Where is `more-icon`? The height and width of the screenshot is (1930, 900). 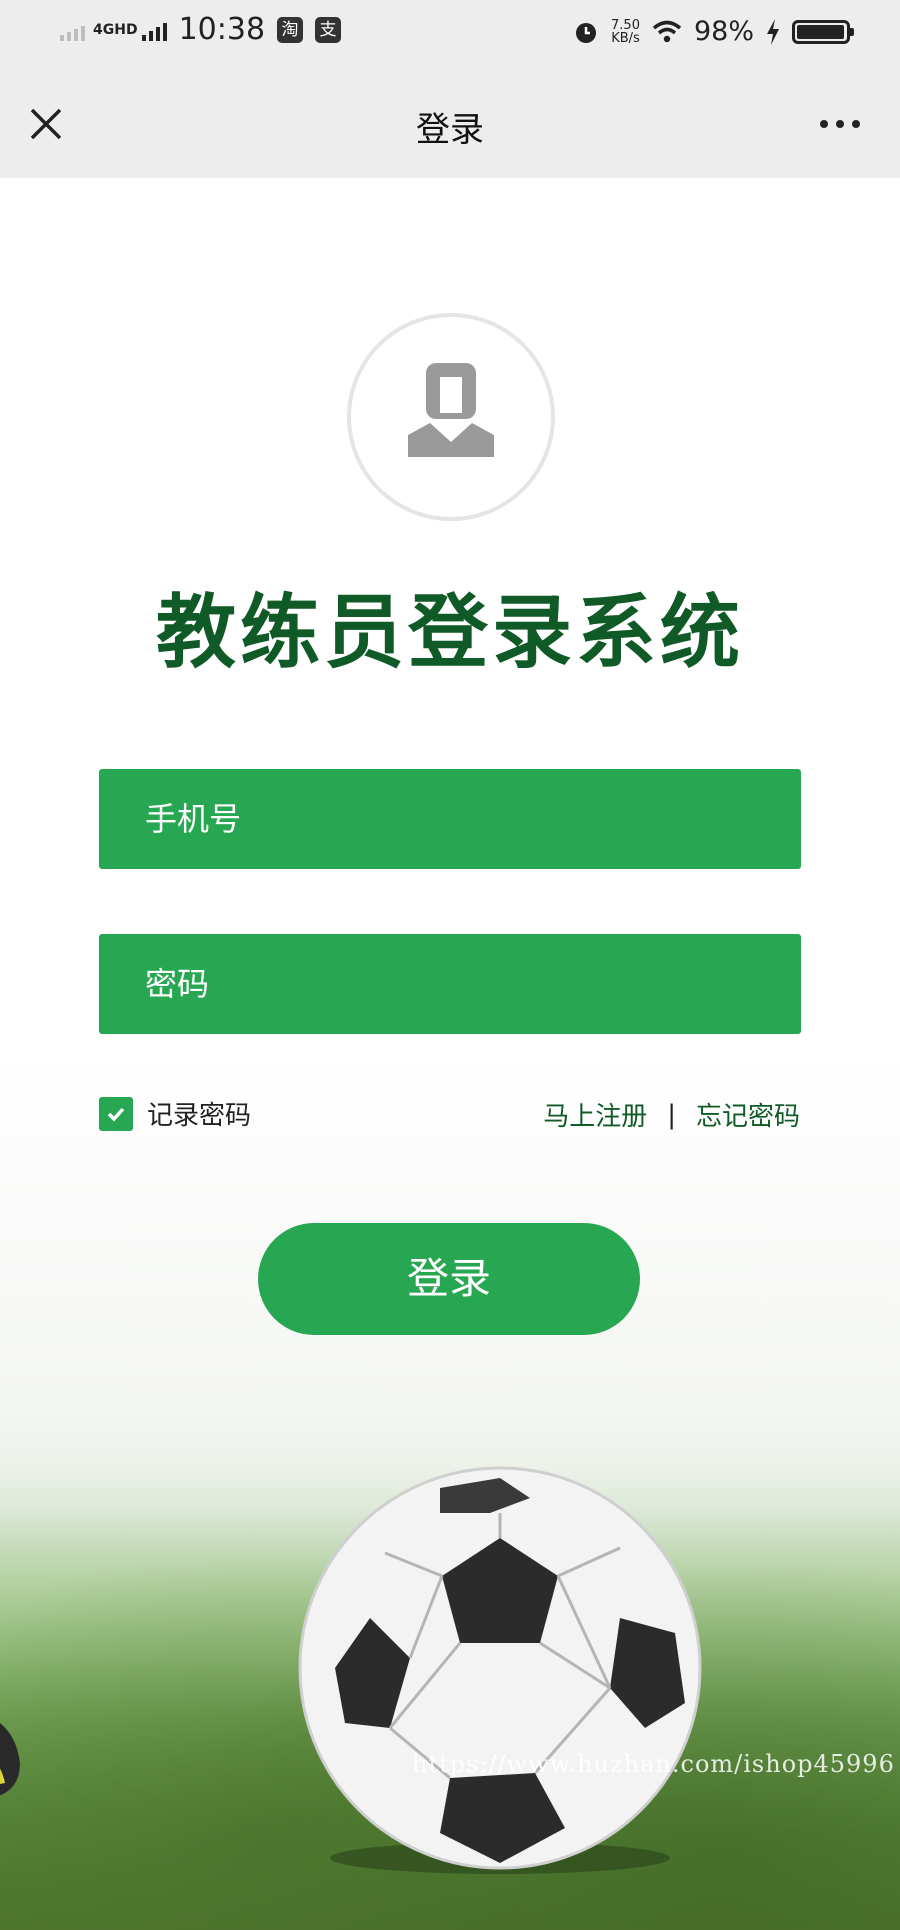
more-icon is located at coordinates (845, 124).